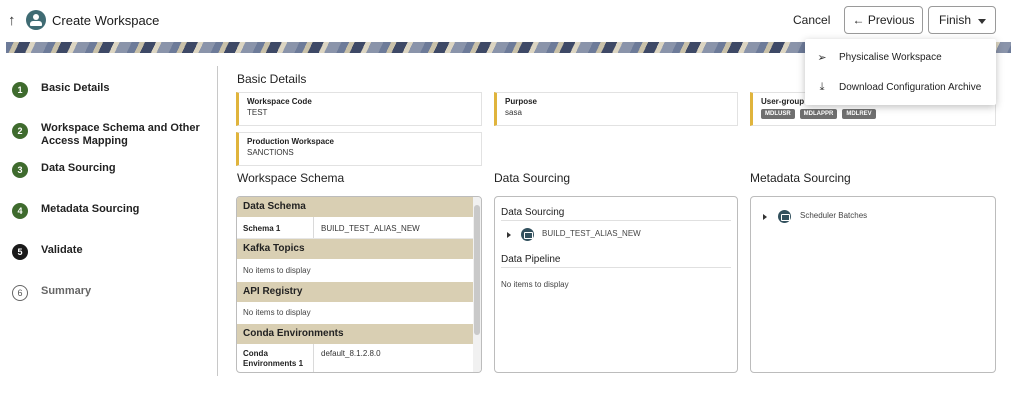 The height and width of the screenshot is (395, 1020). What do you see at coordinates (270, 152) in the screenshot?
I see `field-value: SANCTIONS` at bounding box center [270, 152].